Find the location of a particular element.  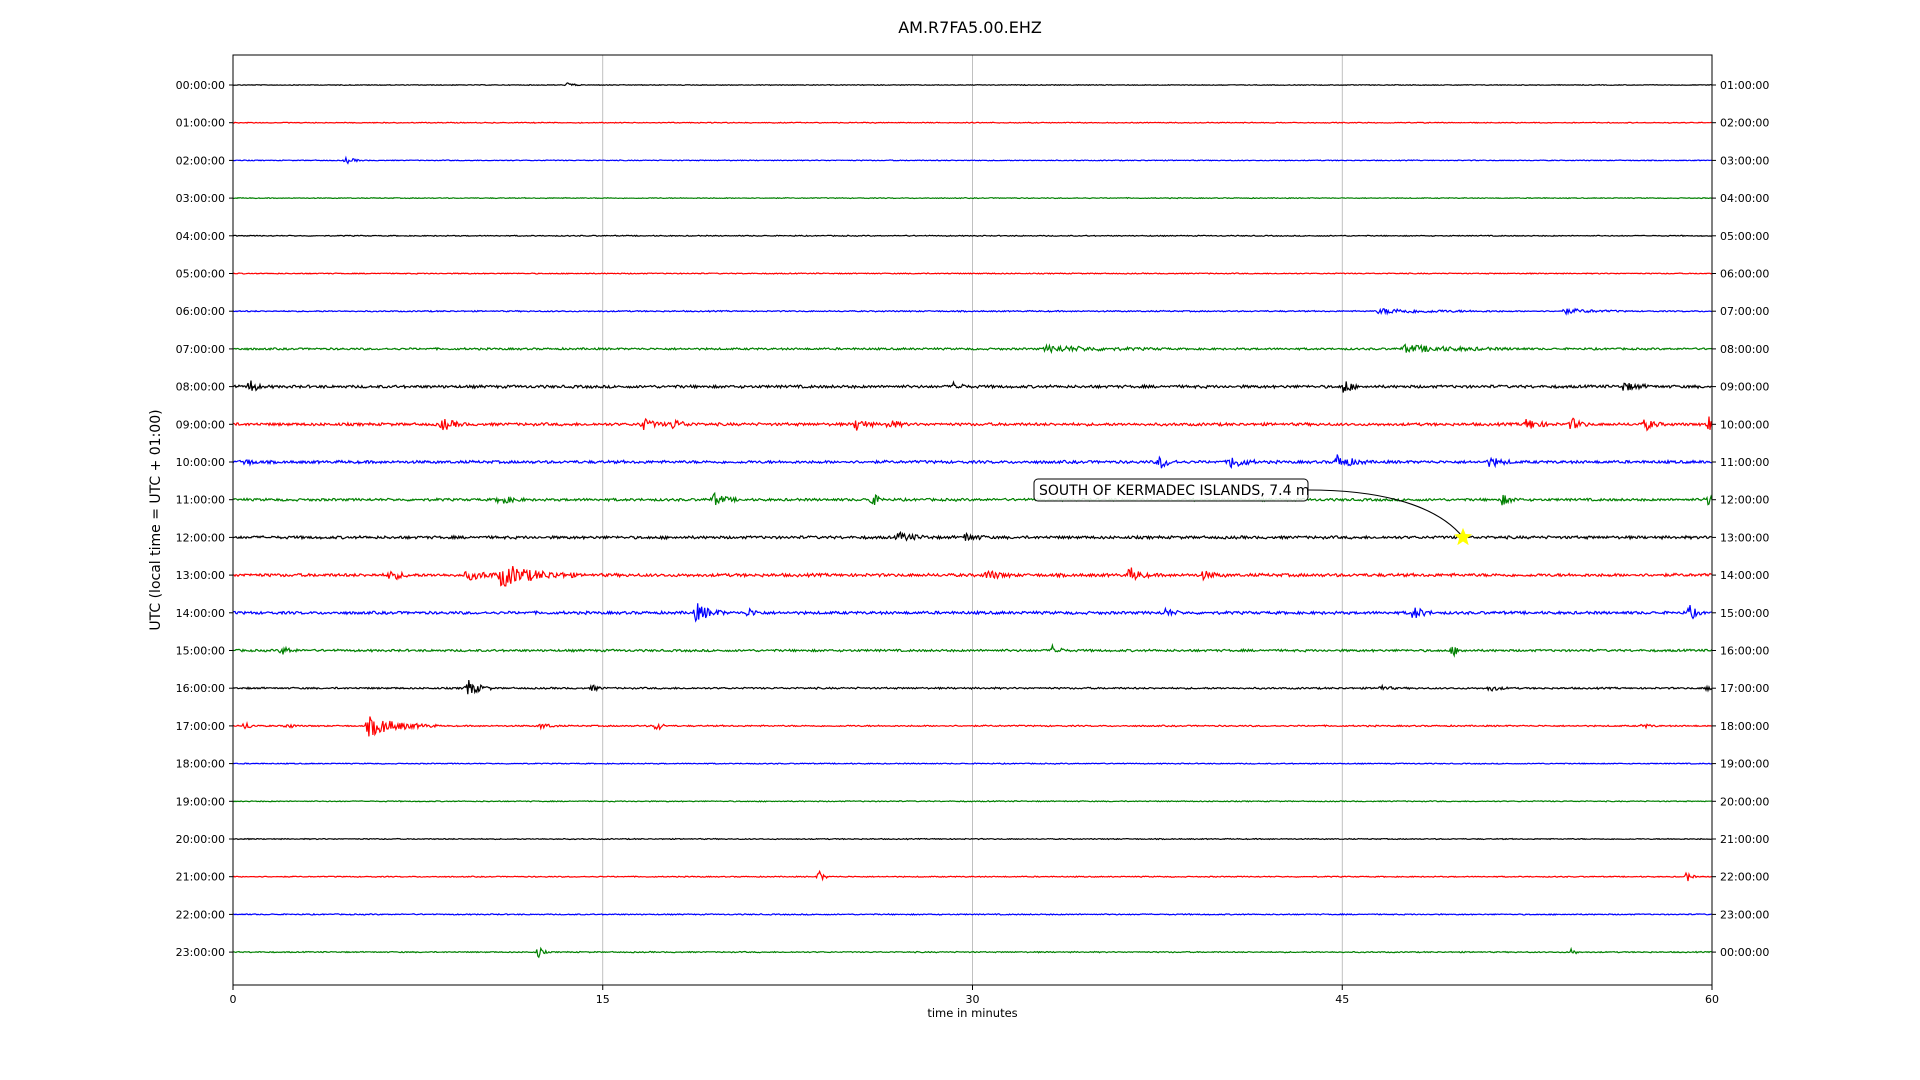

chart-title: AM.R7FA5.00.EHZ is located at coordinates (970, 27).